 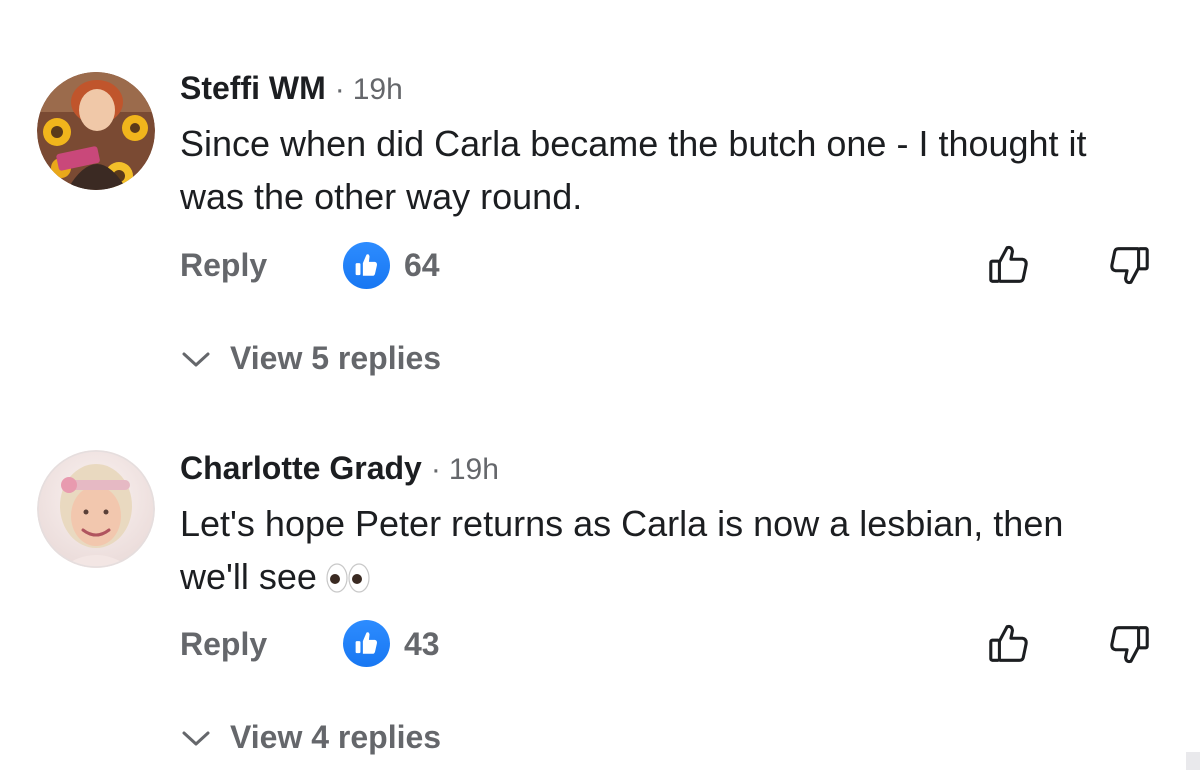 What do you see at coordinates (422, 644) in the screenshot?
I see `like-count: 43` at bounding box center [422, 644].